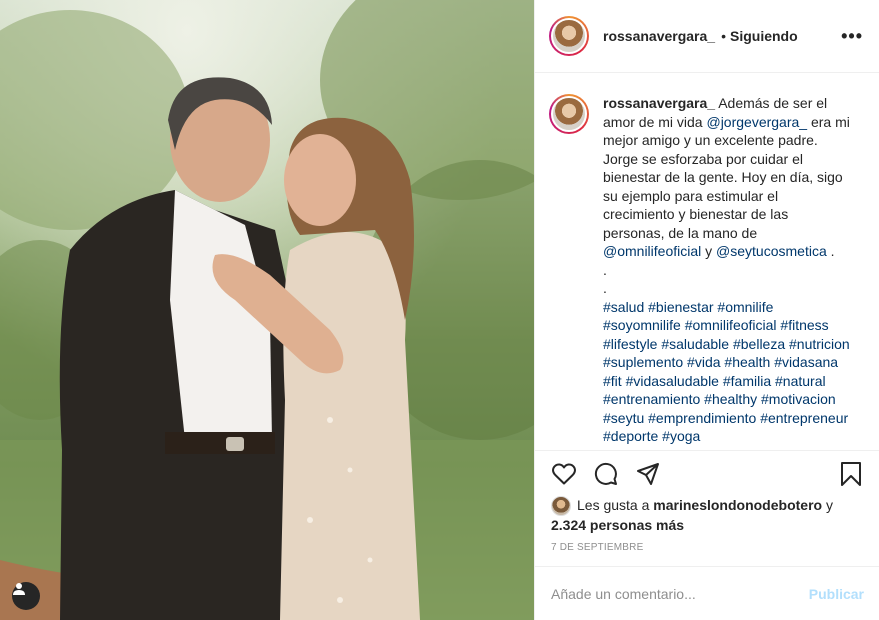 Image resolution: width=879 pixels, height=620 pixels. What do you see at coordinates (659, 36) in the screenshot?
I see `author-username: rossanavergara_` at bounding box center [659, 36].